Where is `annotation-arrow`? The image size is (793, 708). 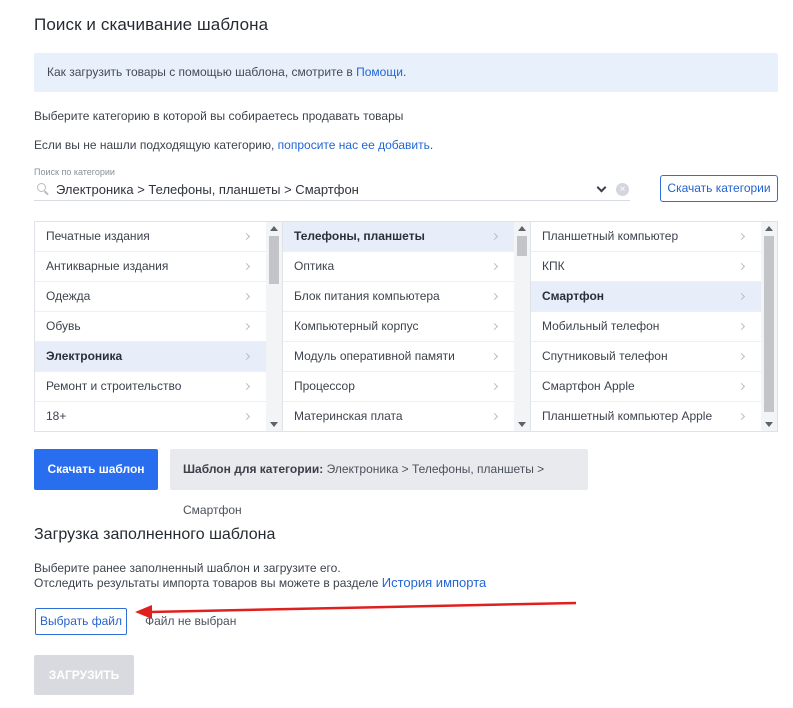
annotation-arrow is located at coordinates (356, 610).